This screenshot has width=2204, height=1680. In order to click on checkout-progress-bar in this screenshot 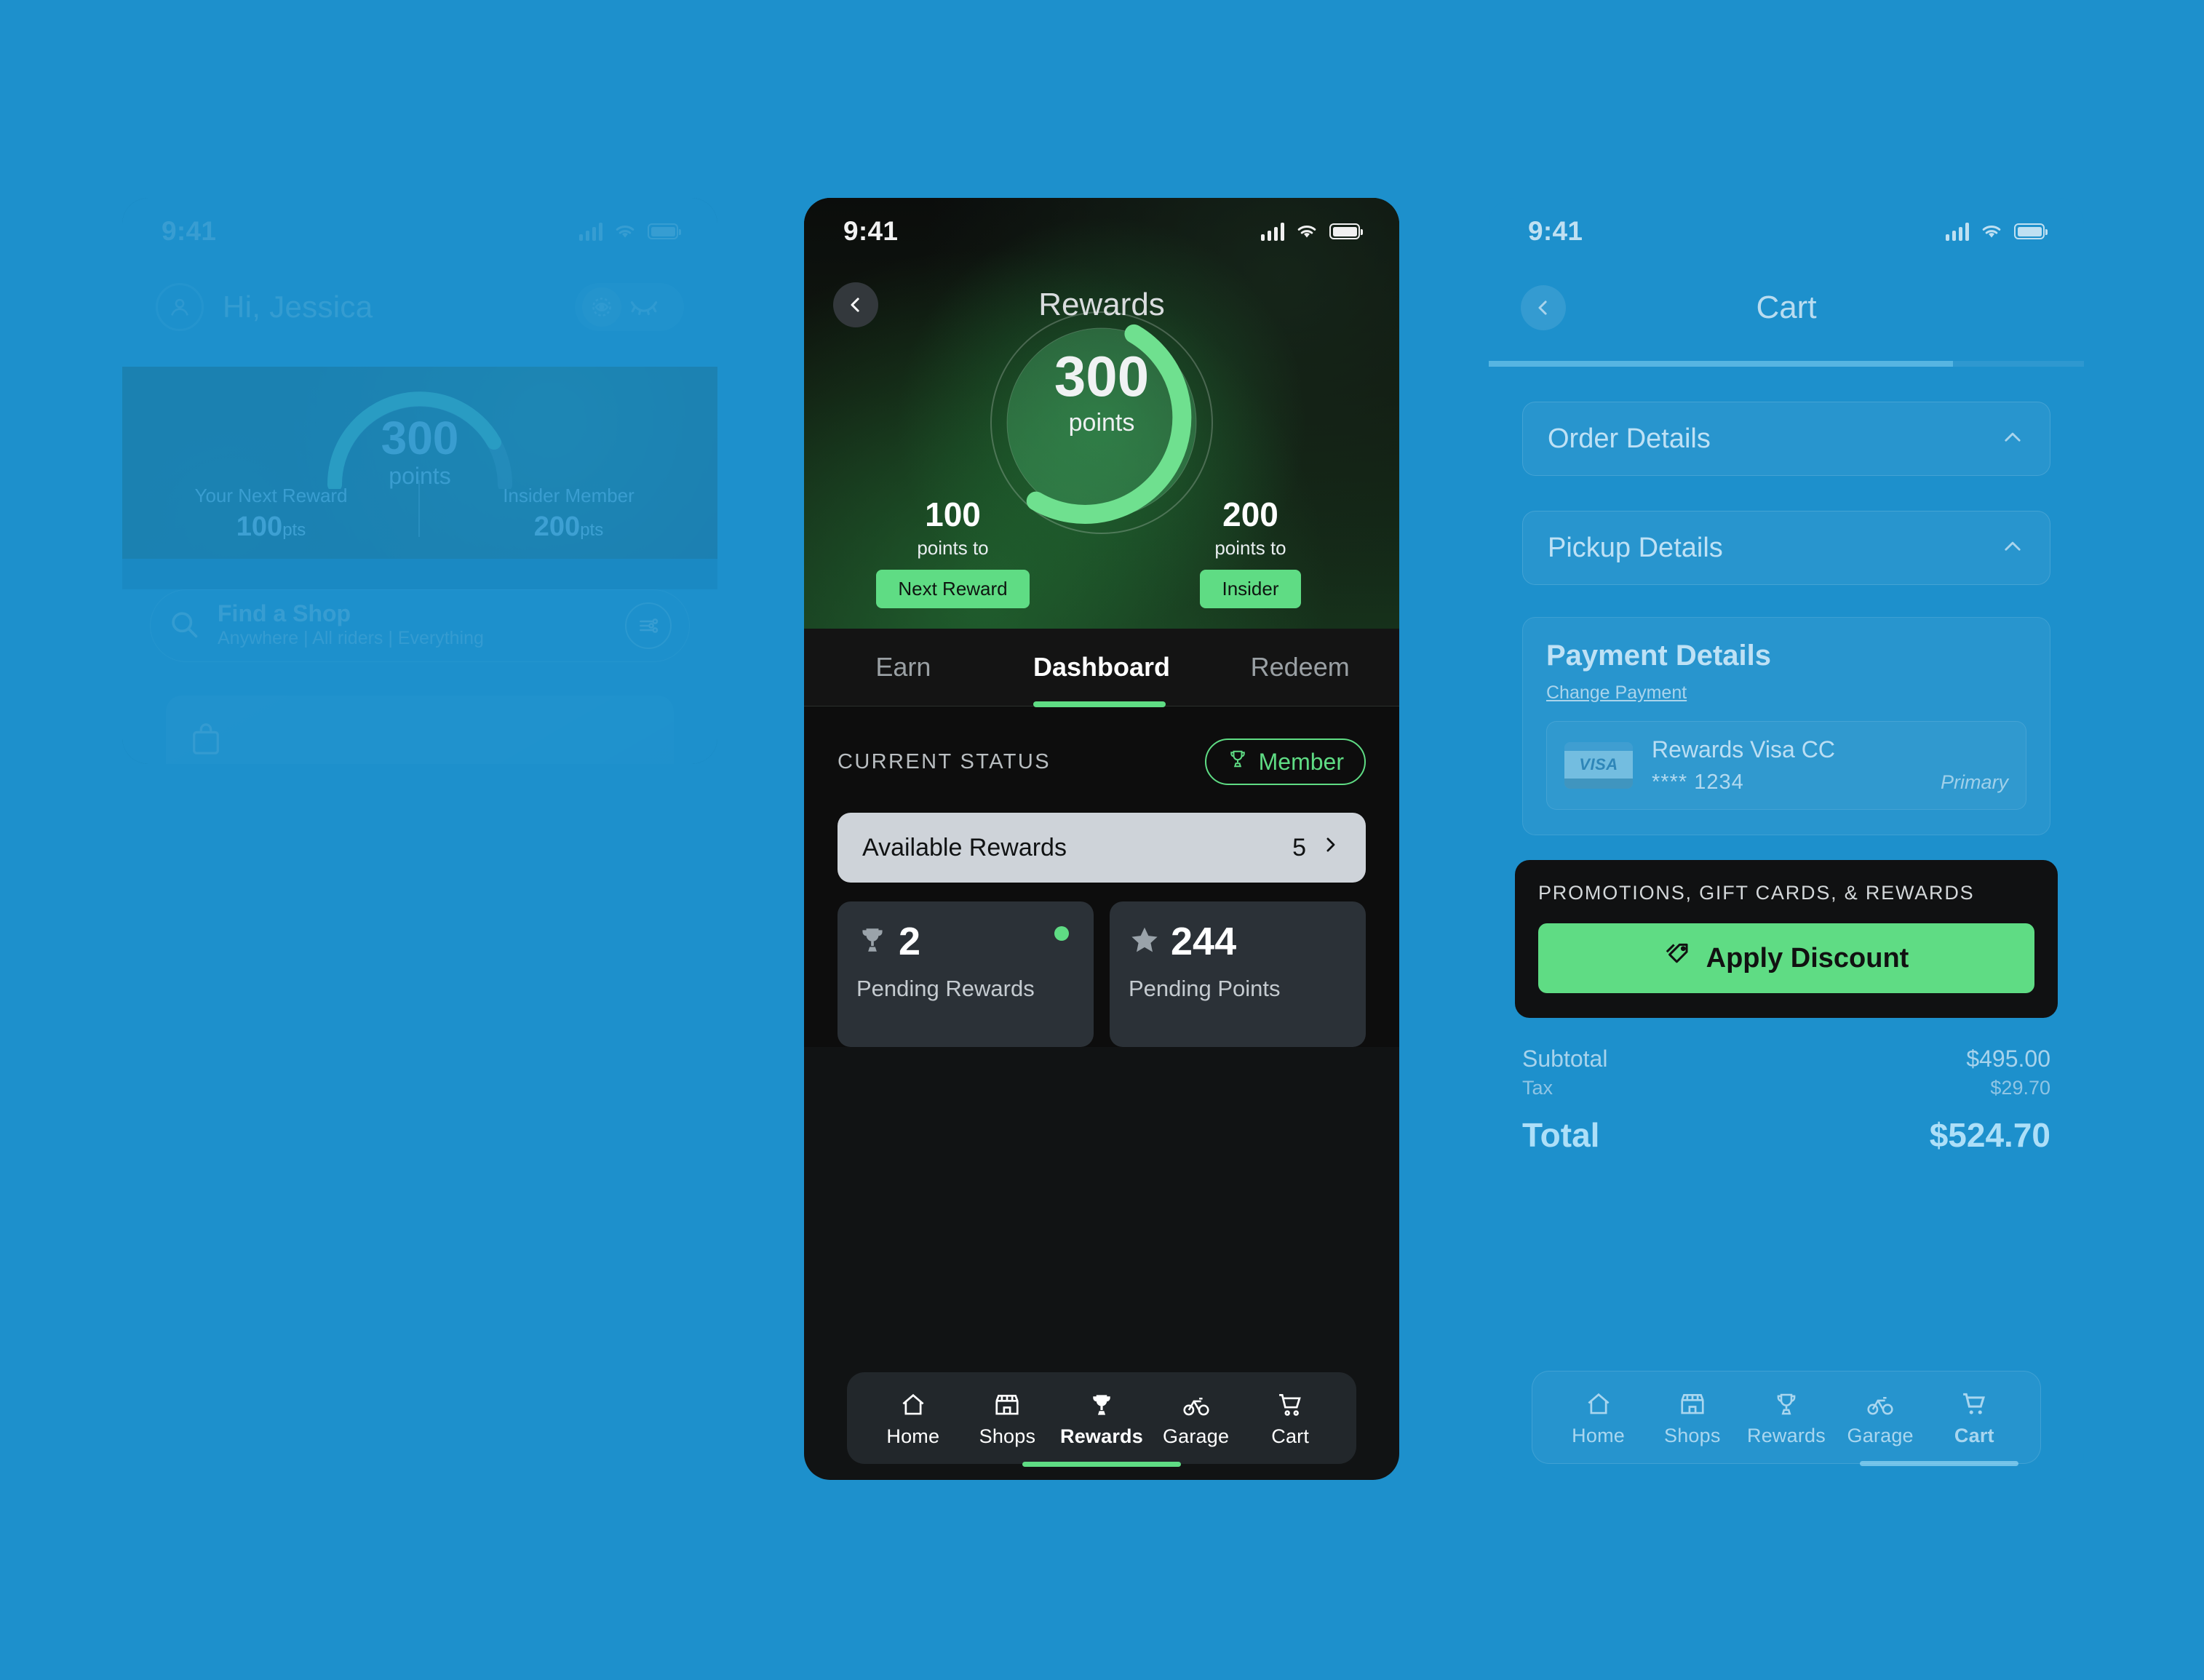, I will do `click(1786, 364)`.